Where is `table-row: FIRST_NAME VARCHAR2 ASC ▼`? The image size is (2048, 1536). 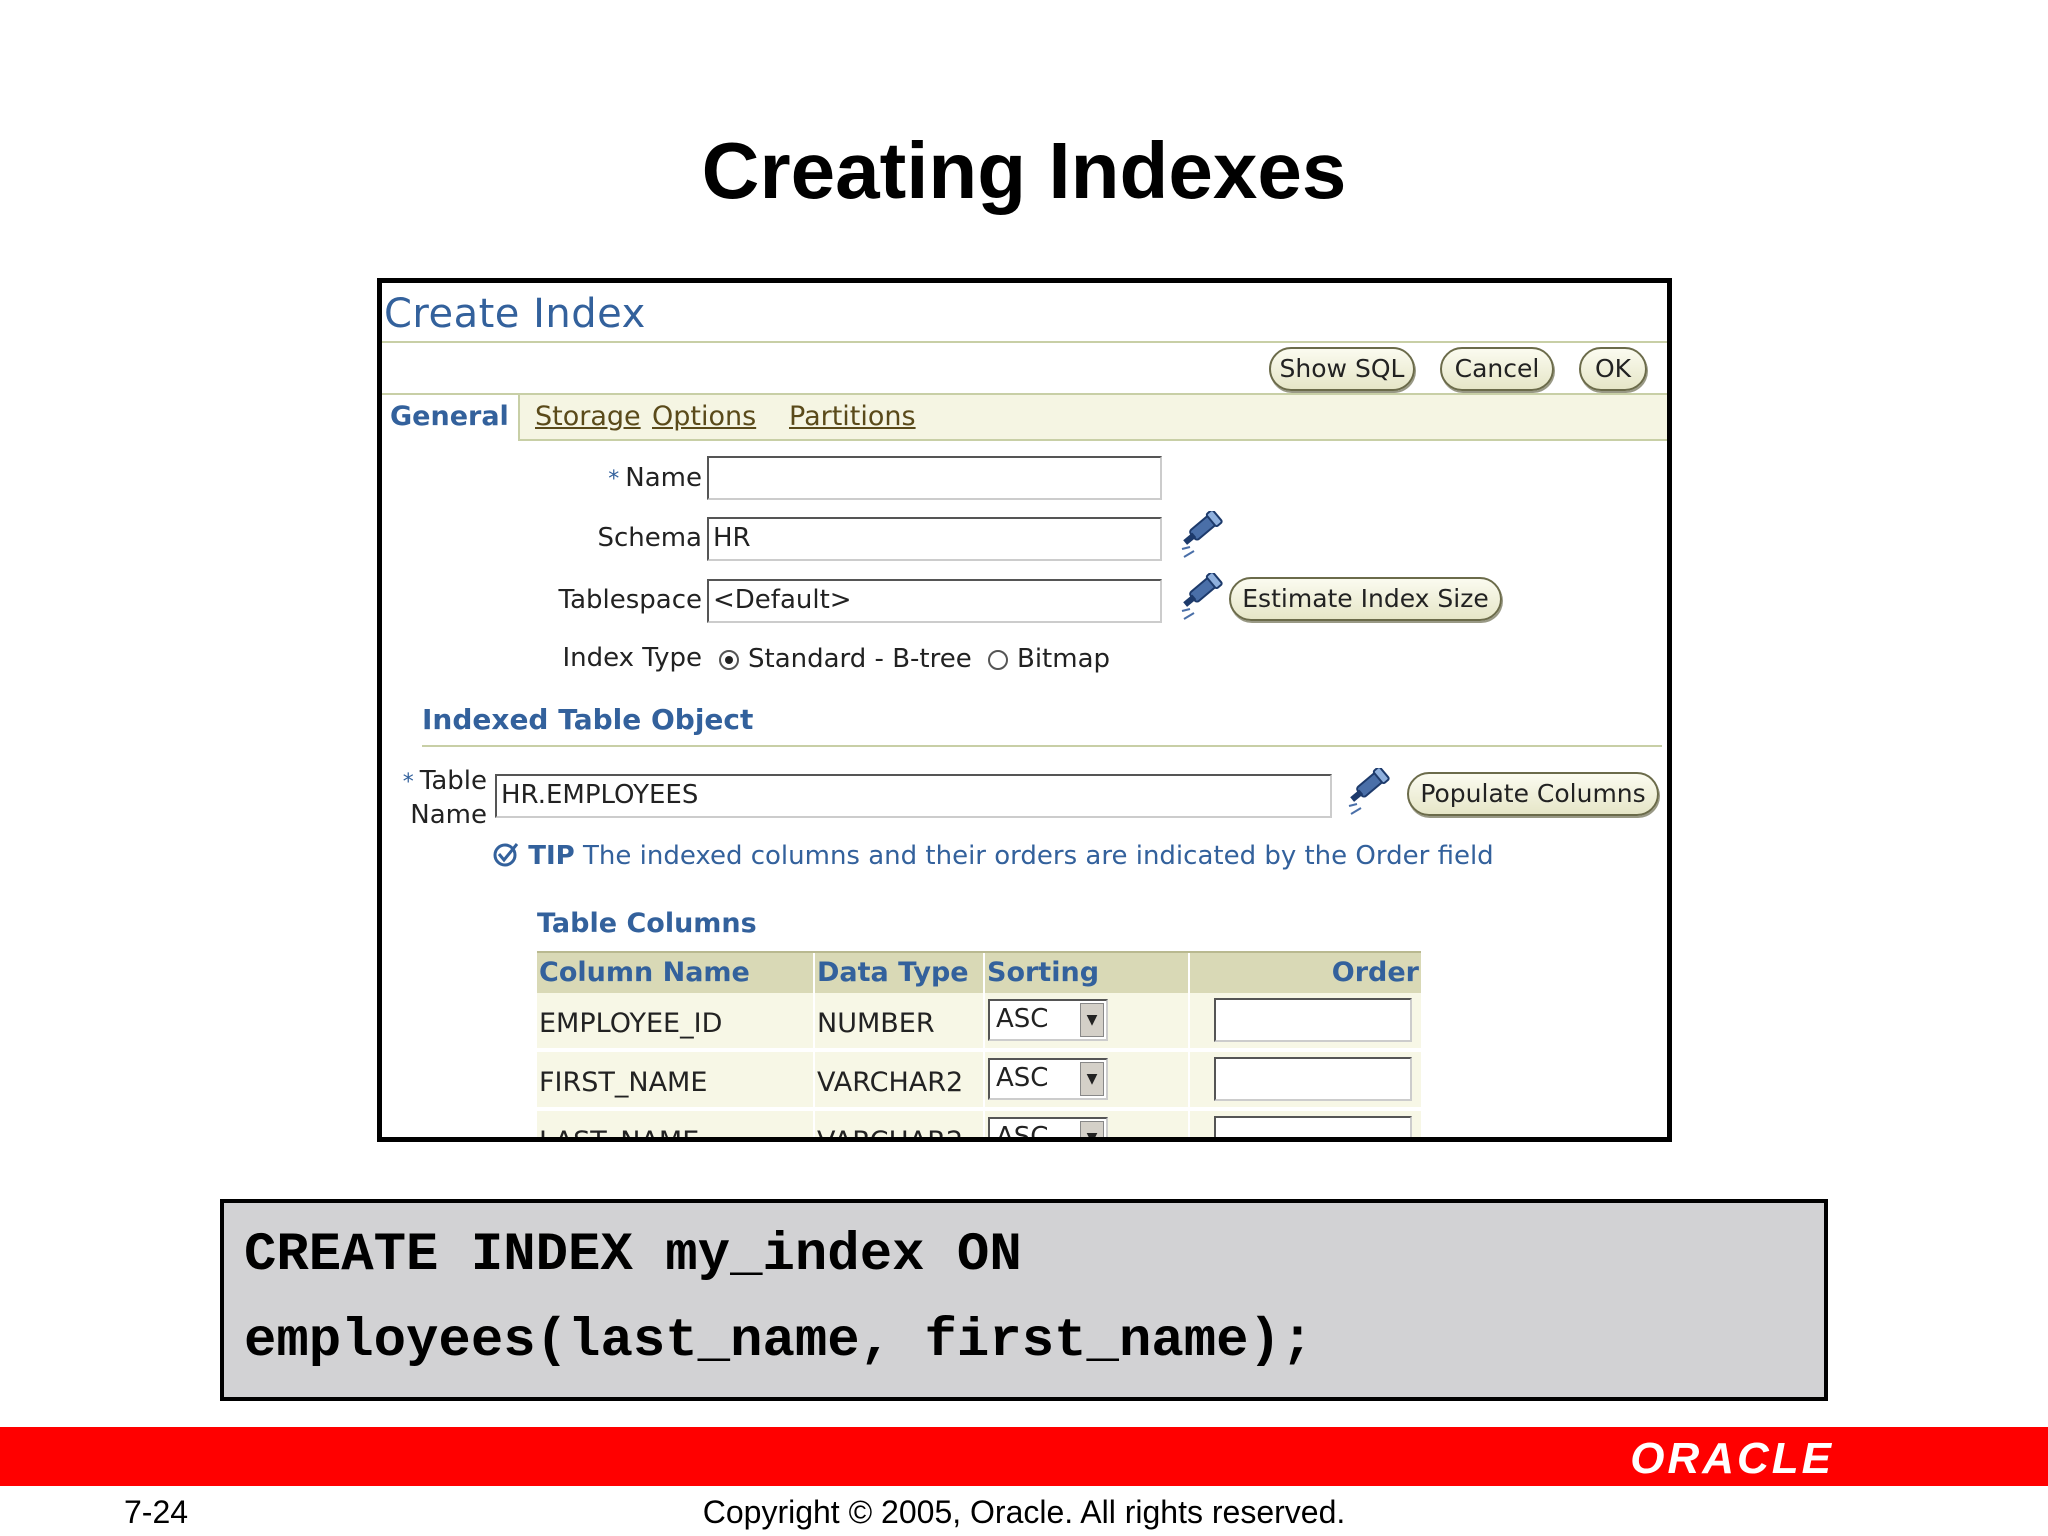
table-row: FIRST_NAME VARCHAR2 ASC ▼ is located at coordinates (979, 1080).